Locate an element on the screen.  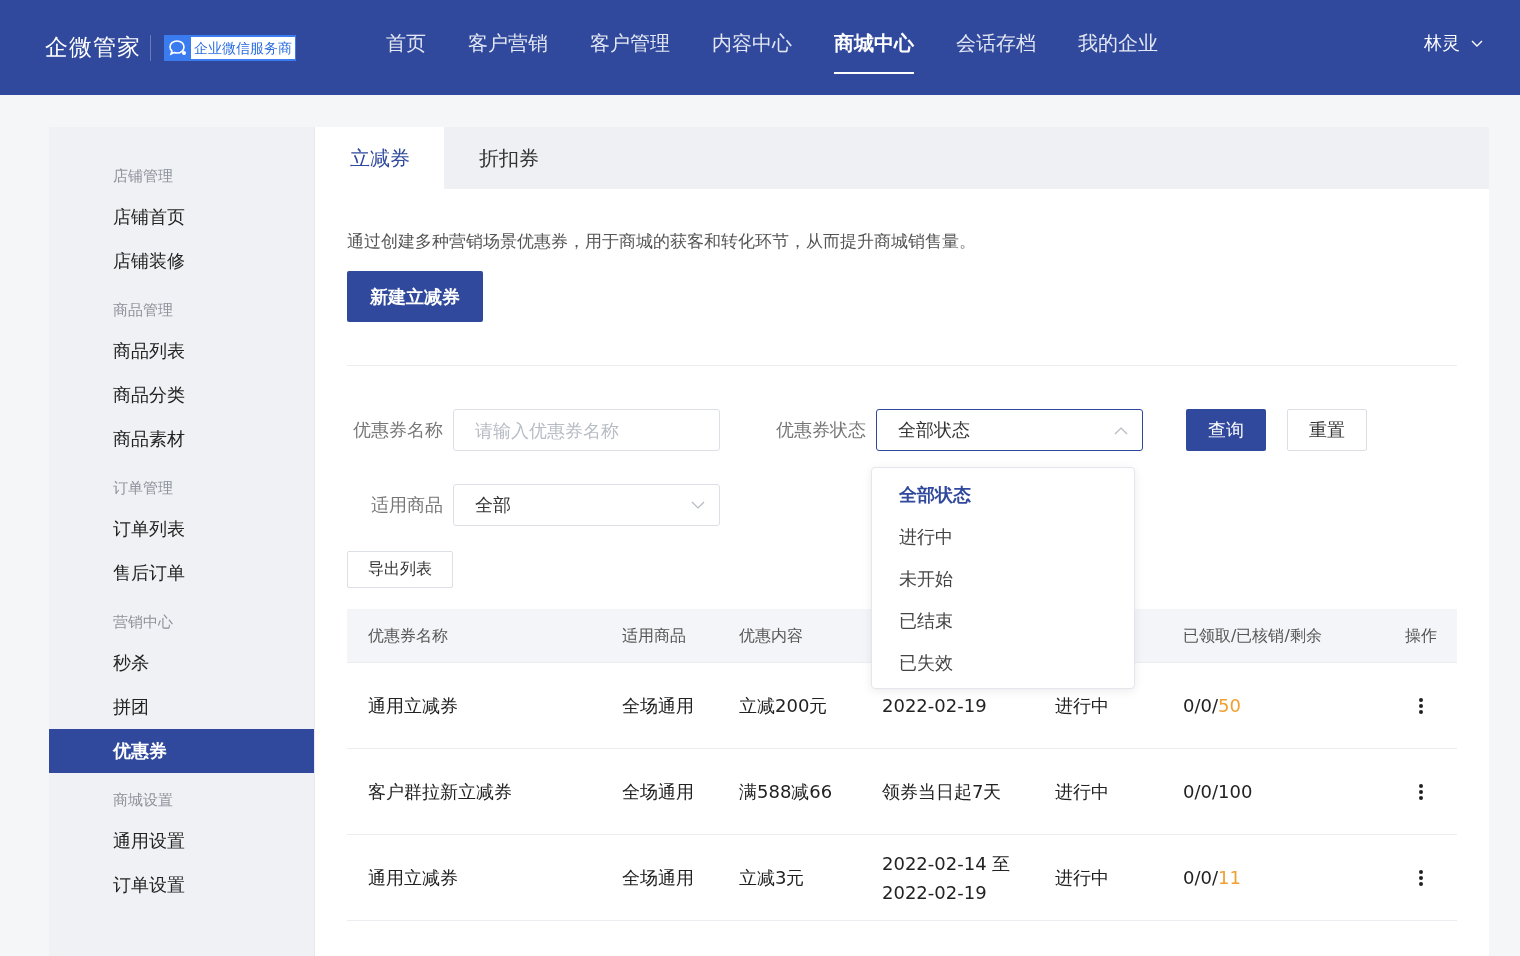
sidebar-item: 秒杀 is located at coordinates (181, 663).